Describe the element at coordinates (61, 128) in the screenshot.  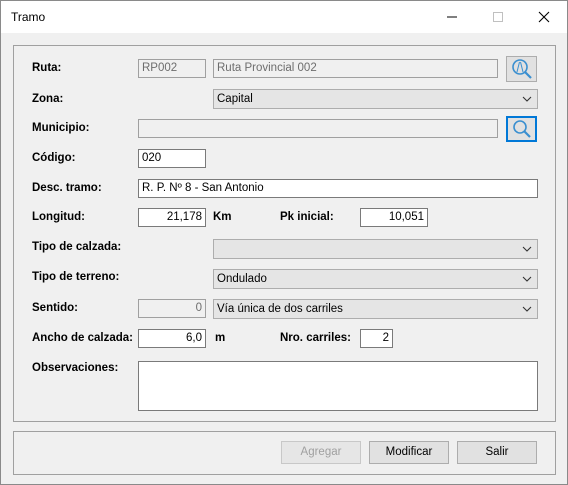
I see `municipio-label: Municipio:` at that location.